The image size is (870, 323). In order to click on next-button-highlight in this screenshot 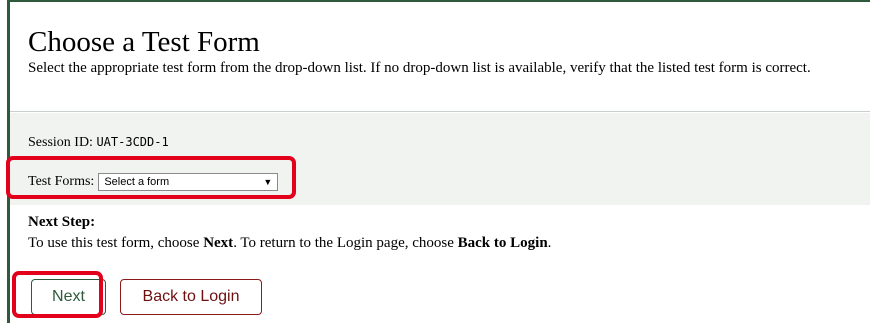, I will do `click(57, 294)`.